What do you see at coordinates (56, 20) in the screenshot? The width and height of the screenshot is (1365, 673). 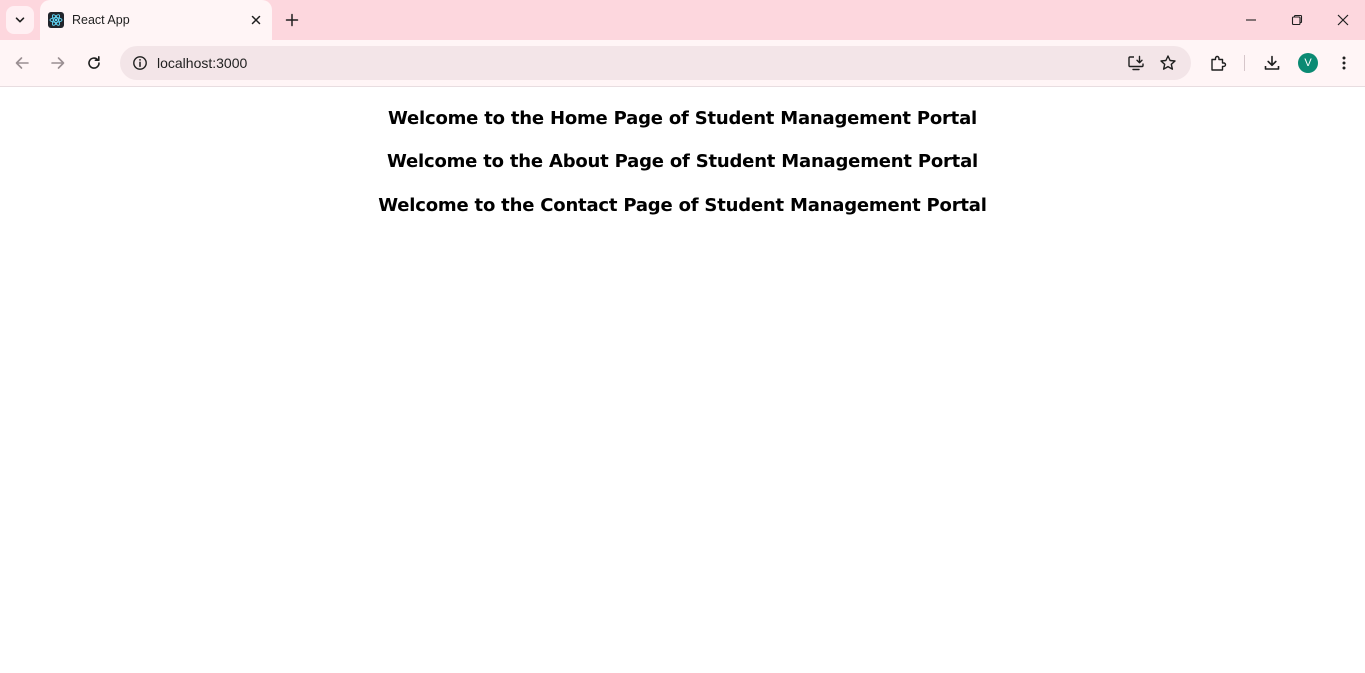 I see `react-icon` at bounding box center [56, 20].